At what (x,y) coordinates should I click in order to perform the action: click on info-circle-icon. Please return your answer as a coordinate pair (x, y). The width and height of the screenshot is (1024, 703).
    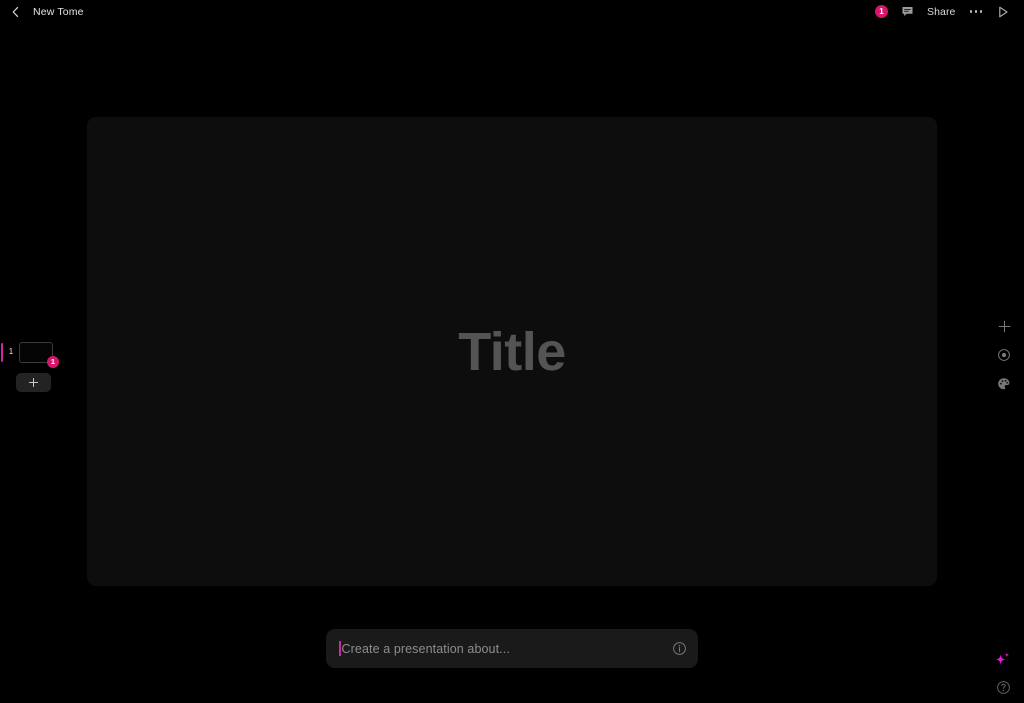
    Looking at the image, I should click on (679, 648).